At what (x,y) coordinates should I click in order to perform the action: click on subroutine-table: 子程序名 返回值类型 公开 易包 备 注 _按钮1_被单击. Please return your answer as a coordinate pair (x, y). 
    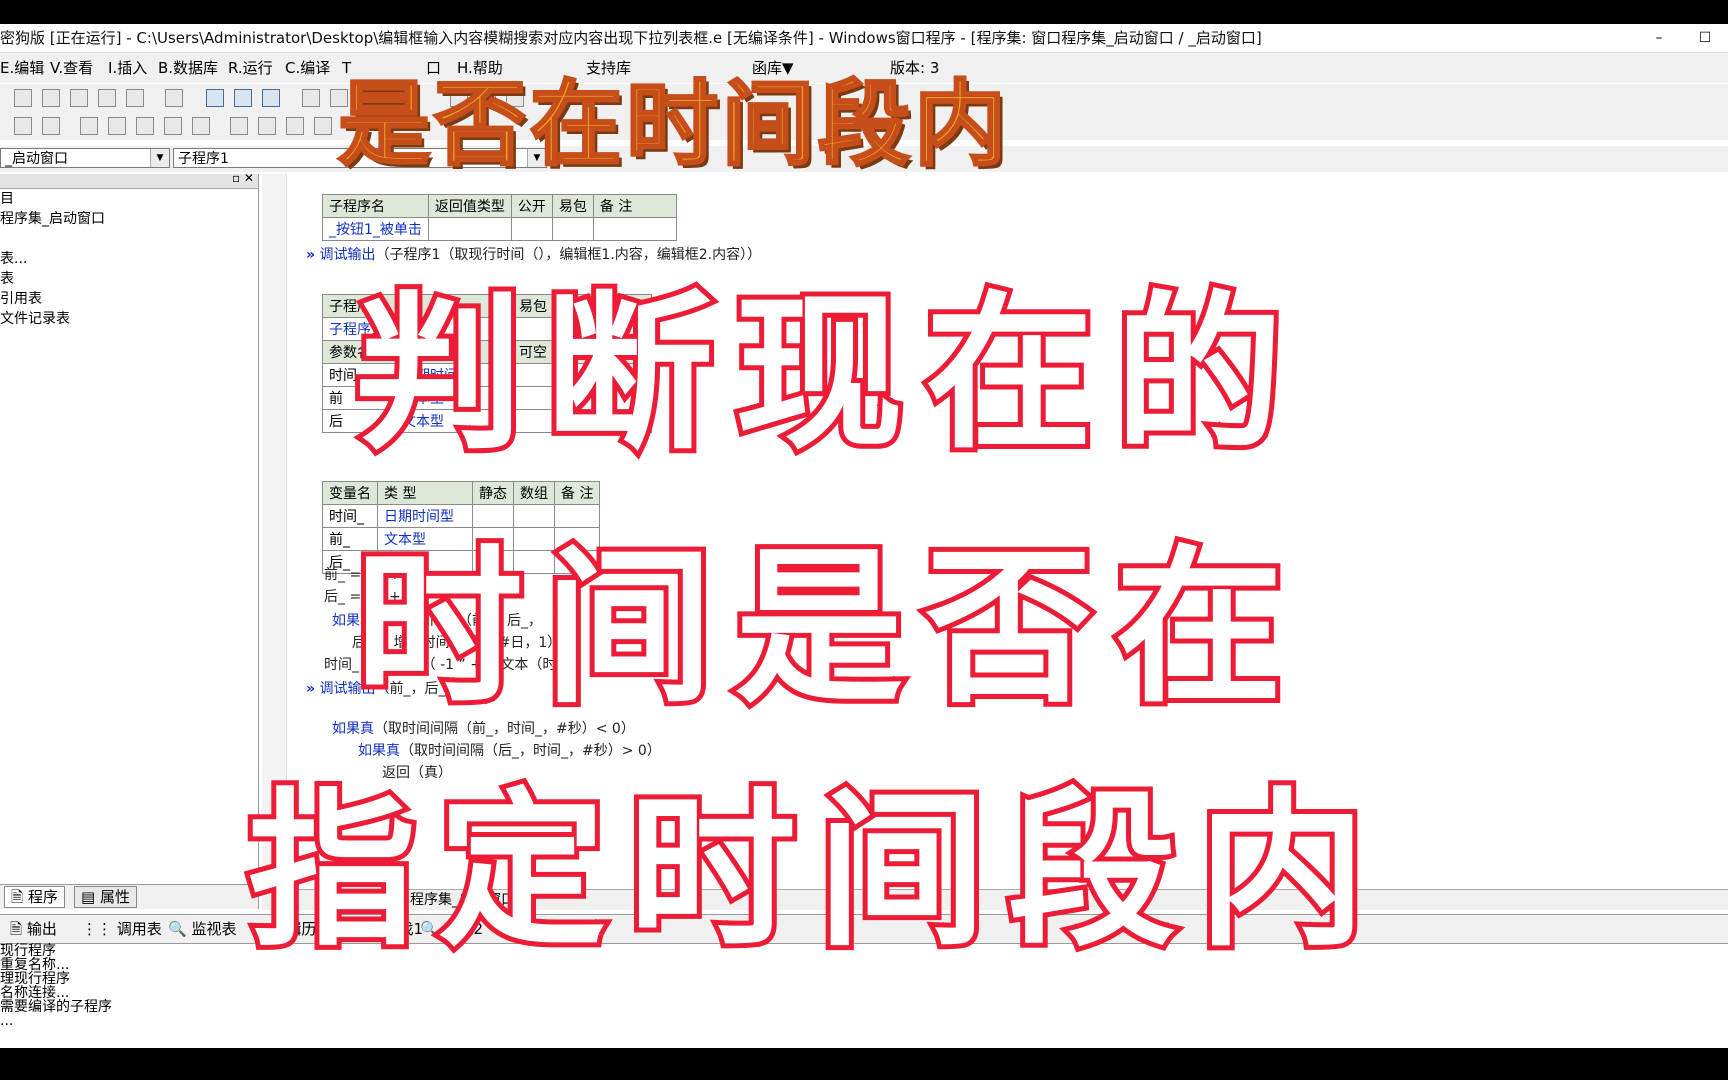
    Looking at the image, I should click on (499, 217).